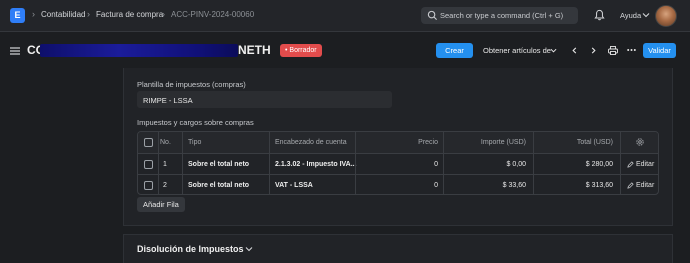 The image size is (690, 263). I want to click on row-amount: $ 33,60, so click(484, 185).